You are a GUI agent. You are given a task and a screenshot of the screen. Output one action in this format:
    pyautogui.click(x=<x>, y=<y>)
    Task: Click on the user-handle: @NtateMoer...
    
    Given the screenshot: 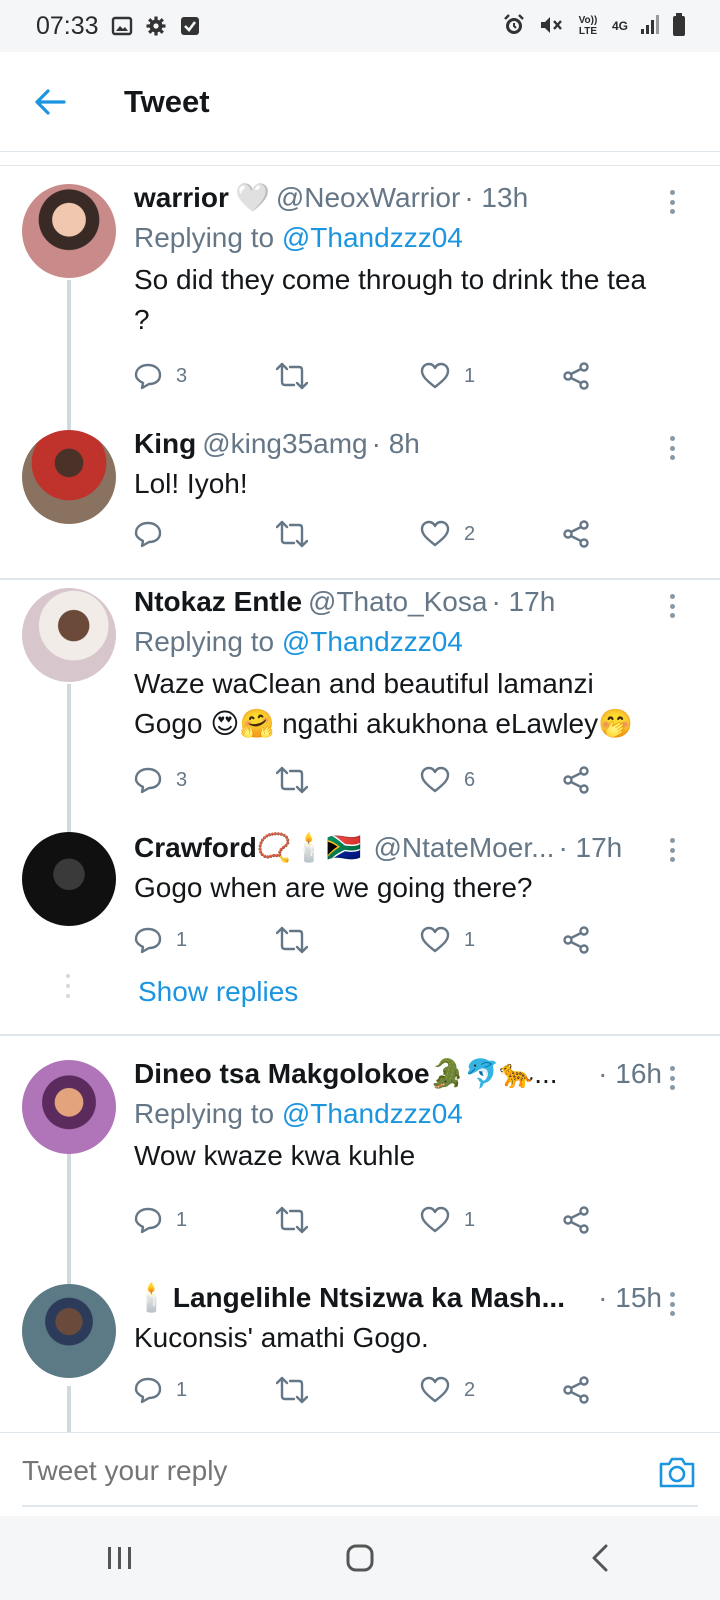 What is the action you would take?
    pyautogui.click(x=464, y=848)
    